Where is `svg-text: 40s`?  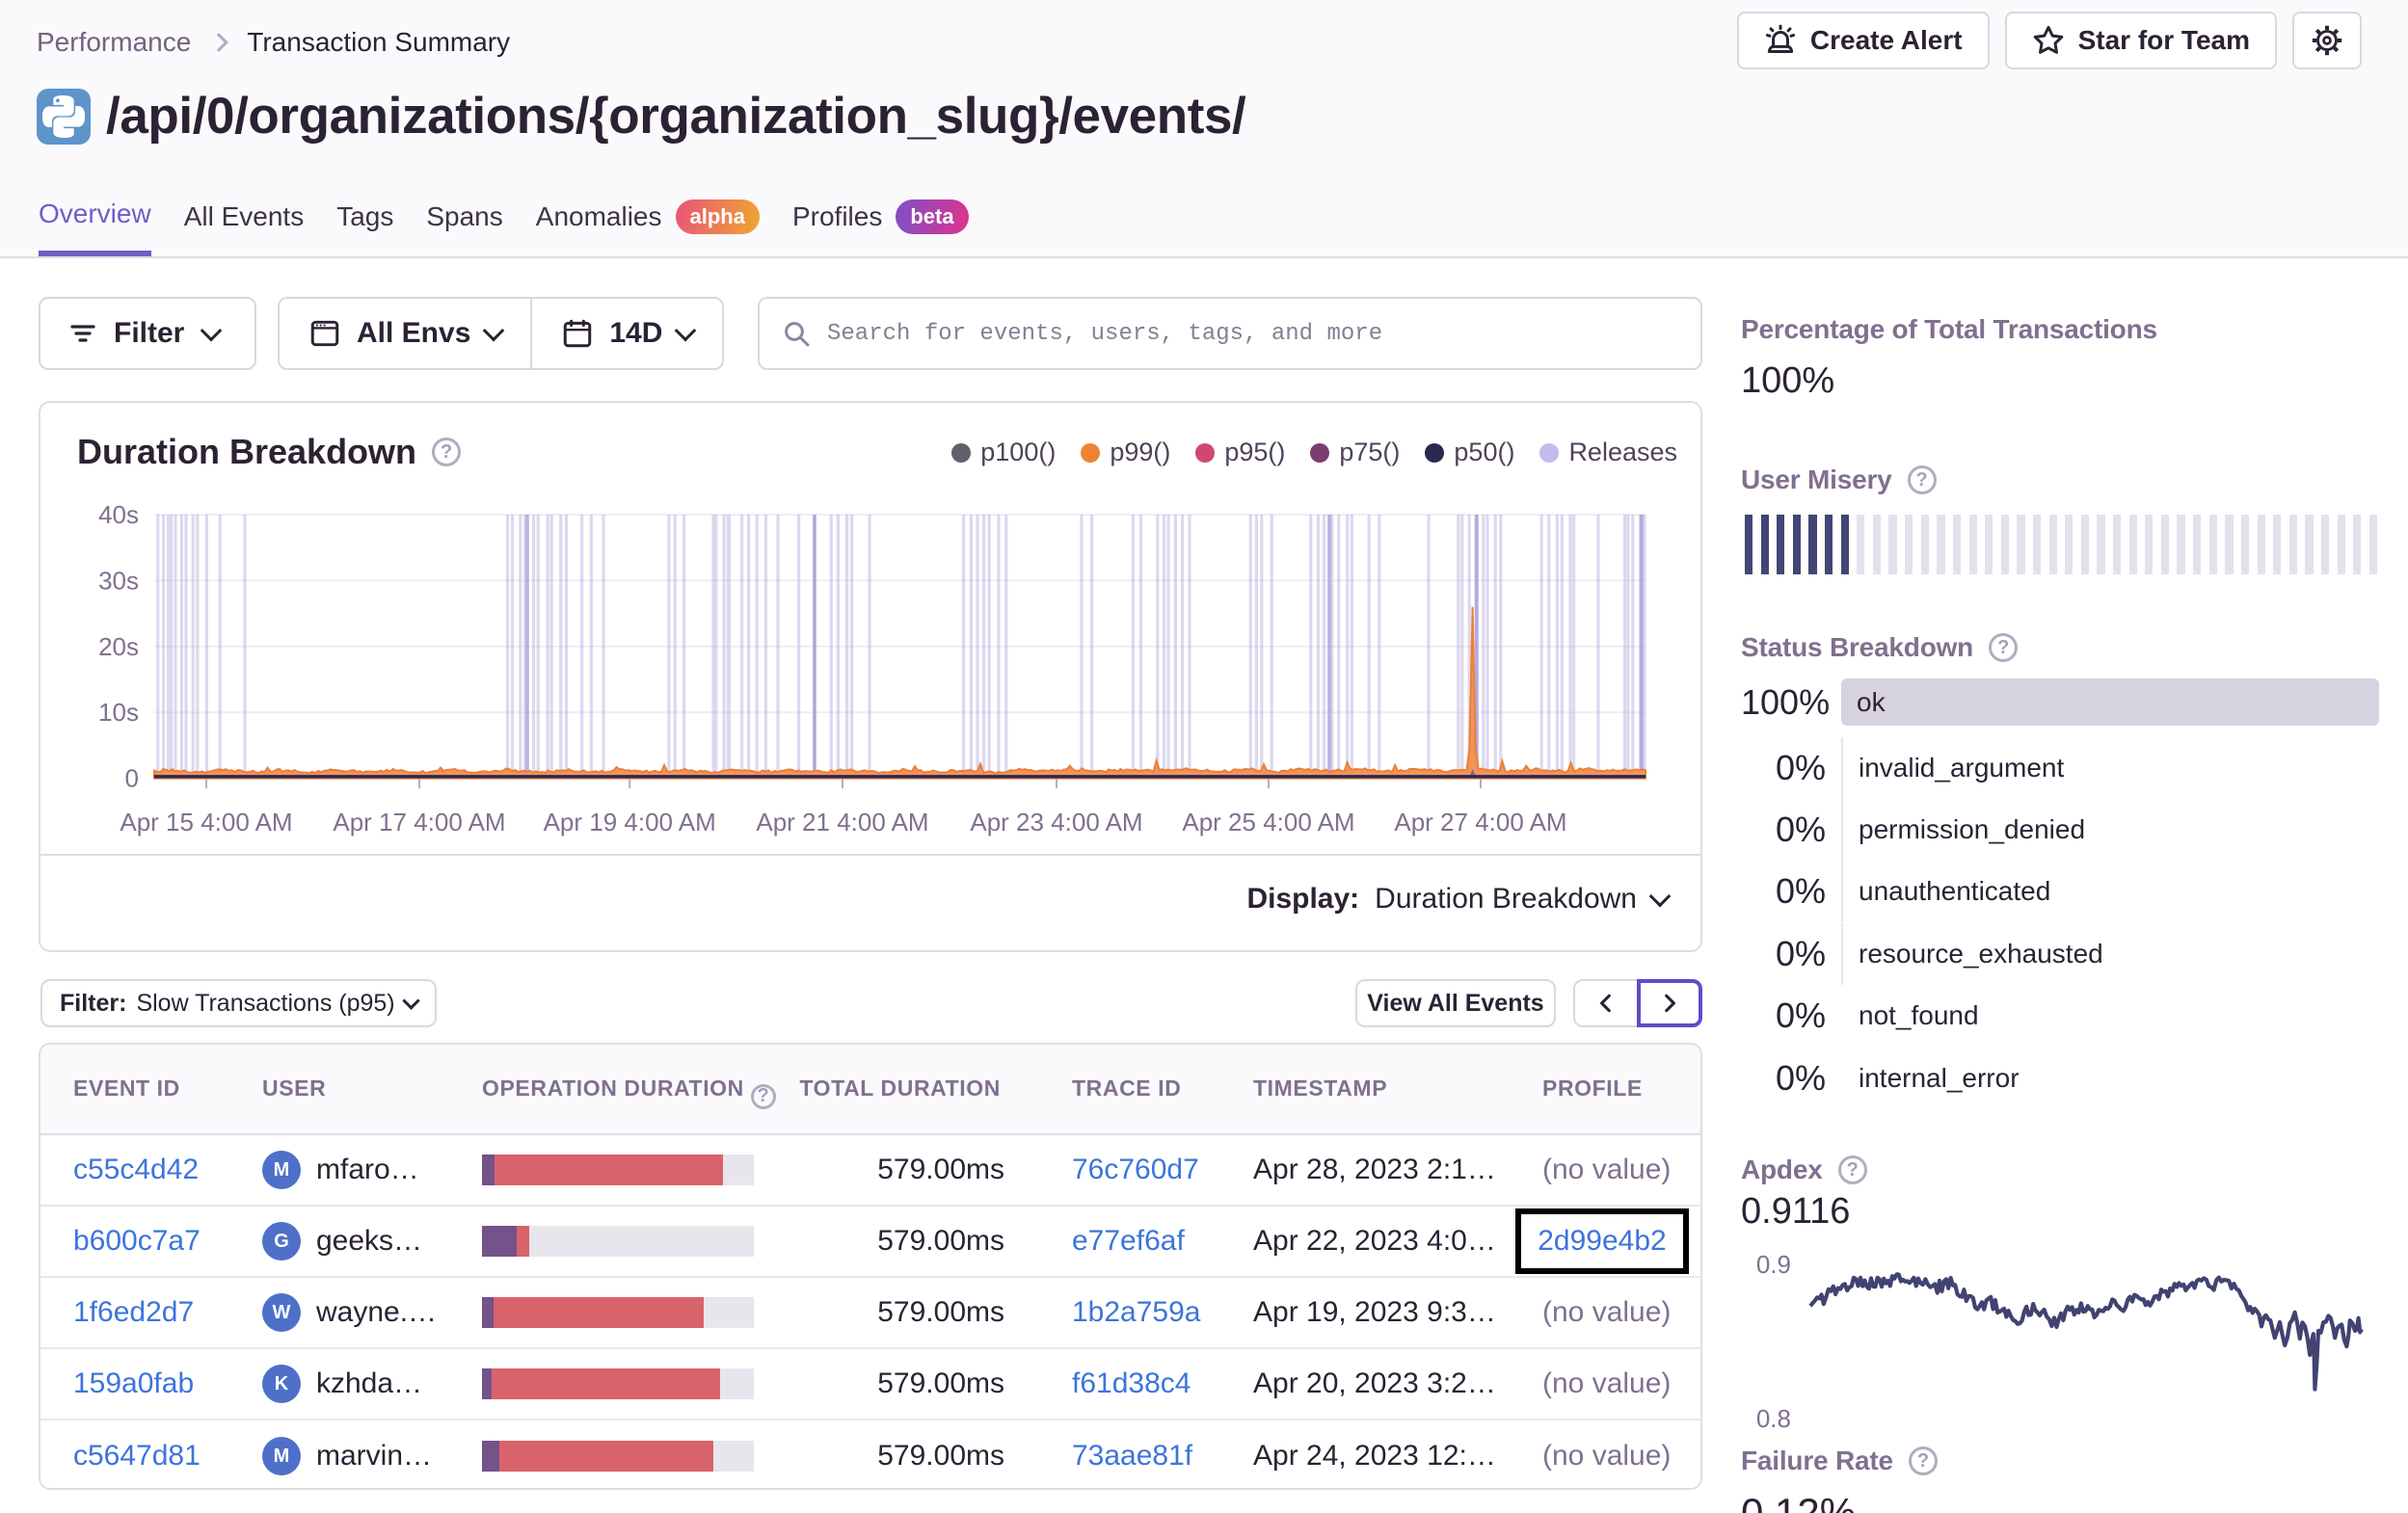
svg-text: 40s is located at coordinates (118, 514).